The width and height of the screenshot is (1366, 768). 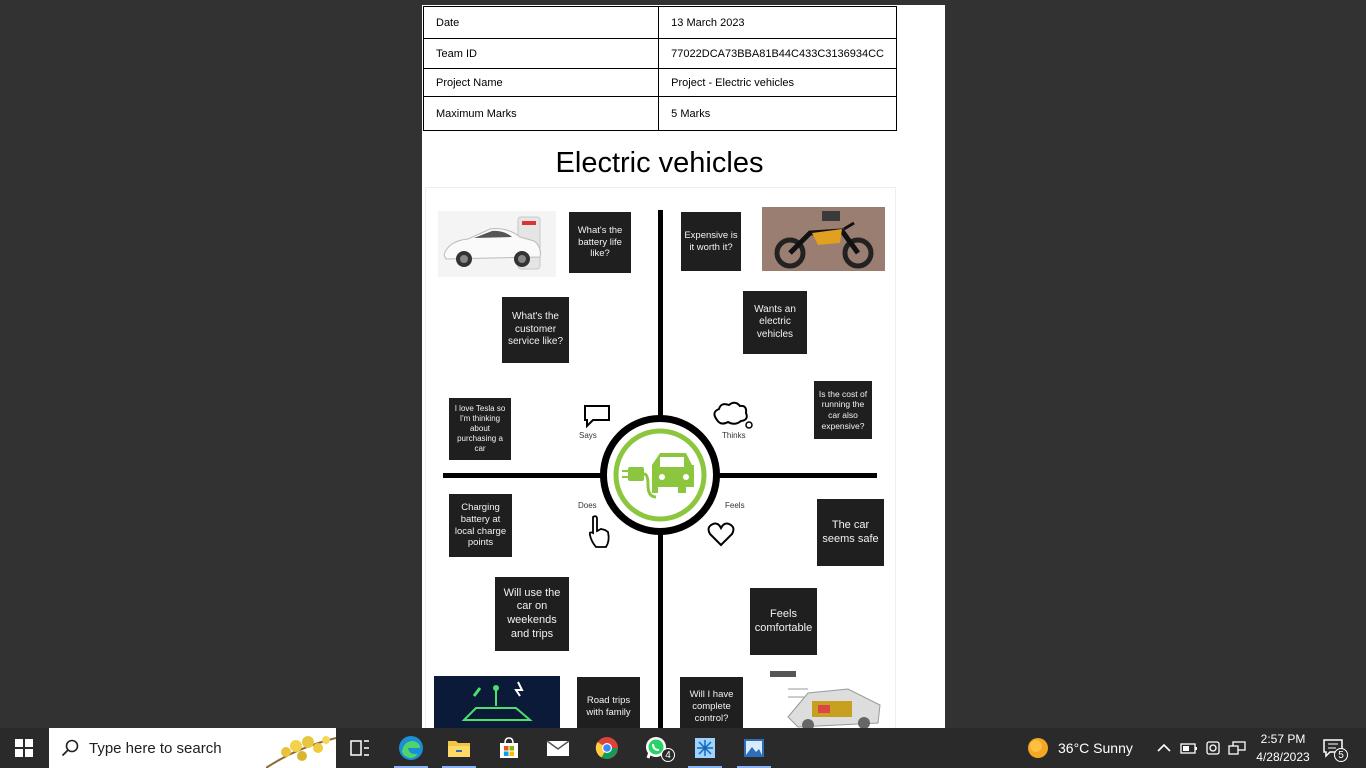 I want to click on page-title: Electric vehicles, so click(x=659, y=163).